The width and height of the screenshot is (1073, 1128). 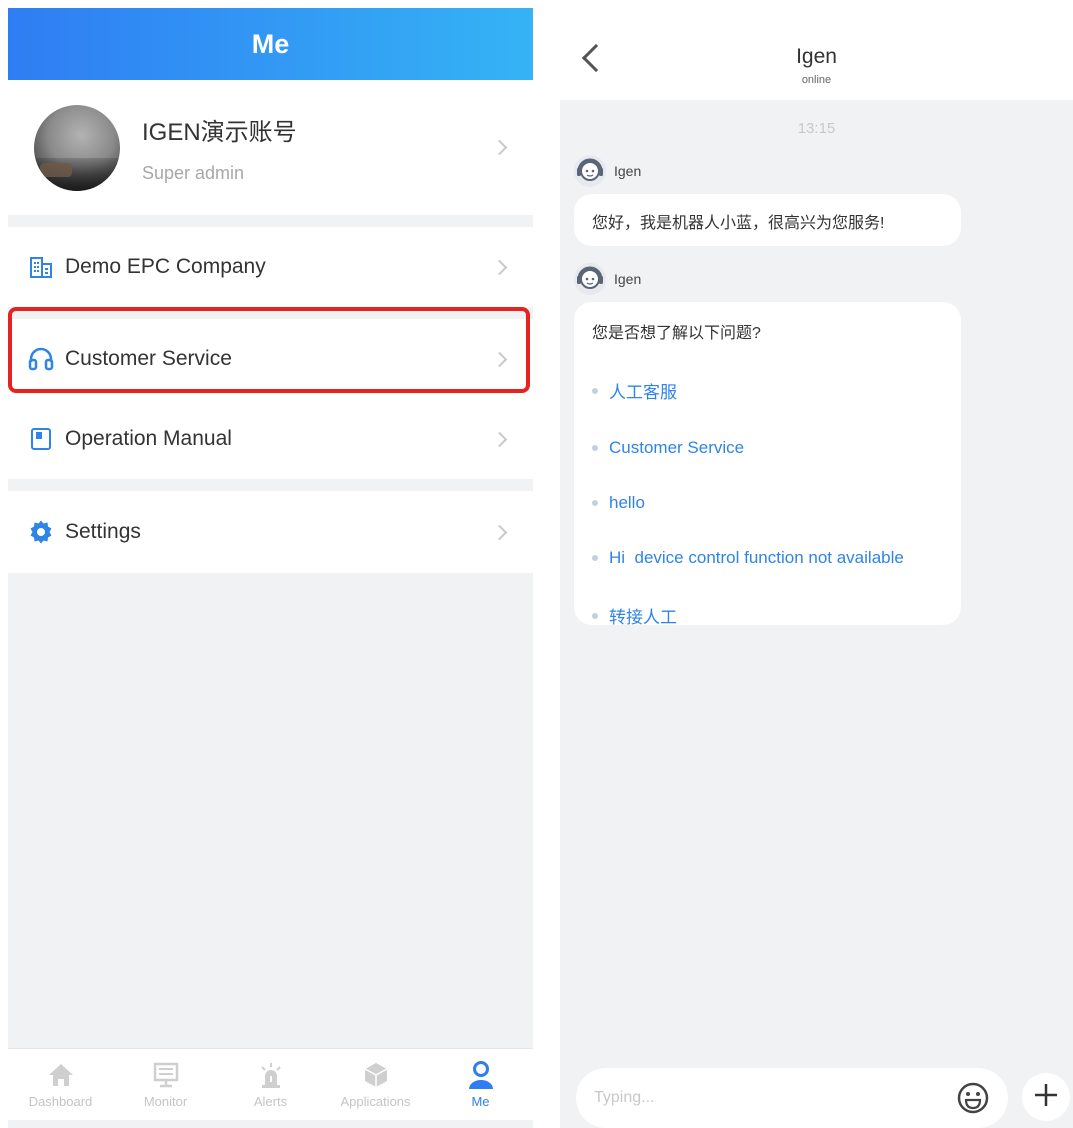 I want to click on me-header: Me, so click(x=270, y=44).